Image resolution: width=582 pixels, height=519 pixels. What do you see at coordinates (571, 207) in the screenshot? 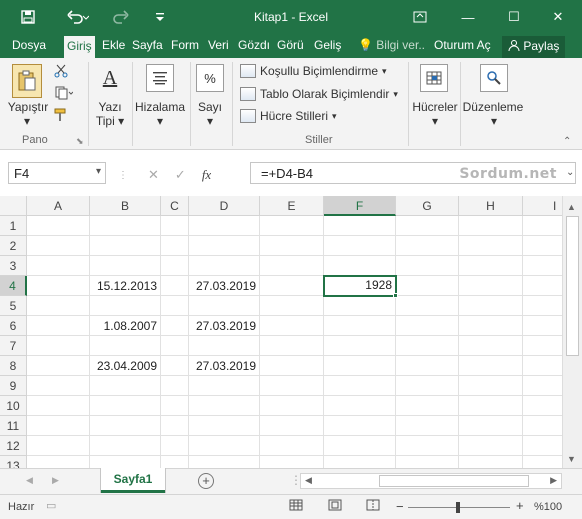
I see `scroll-up-icon: ▲` at bounding box center [571, 207].